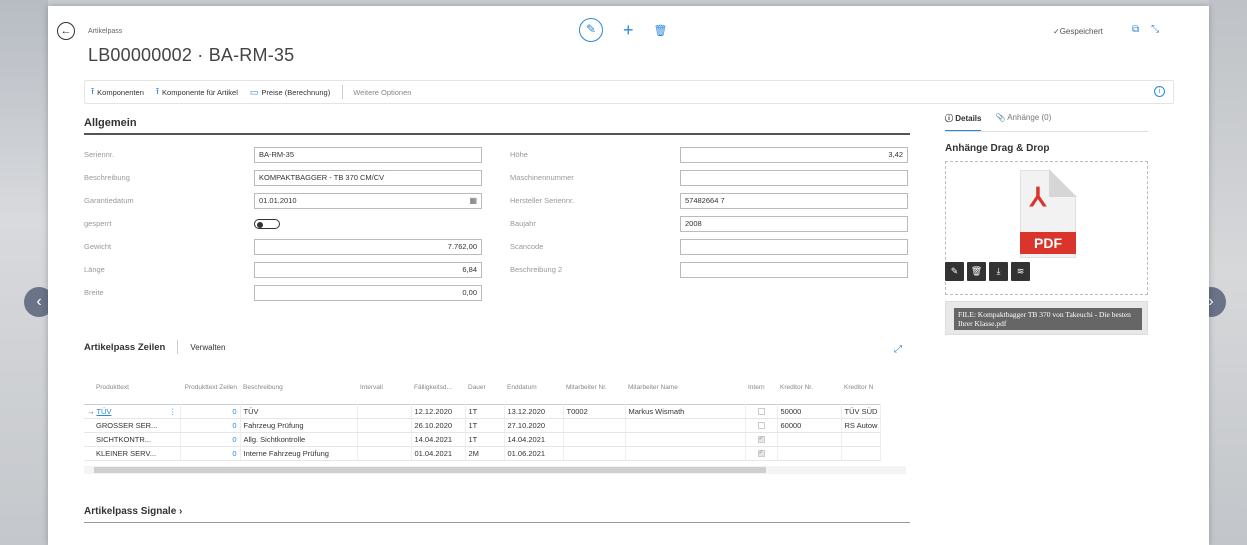 This screenshot has width=1247, height=545. I want to click on calendar-icon: ▦, so click(473, 201).